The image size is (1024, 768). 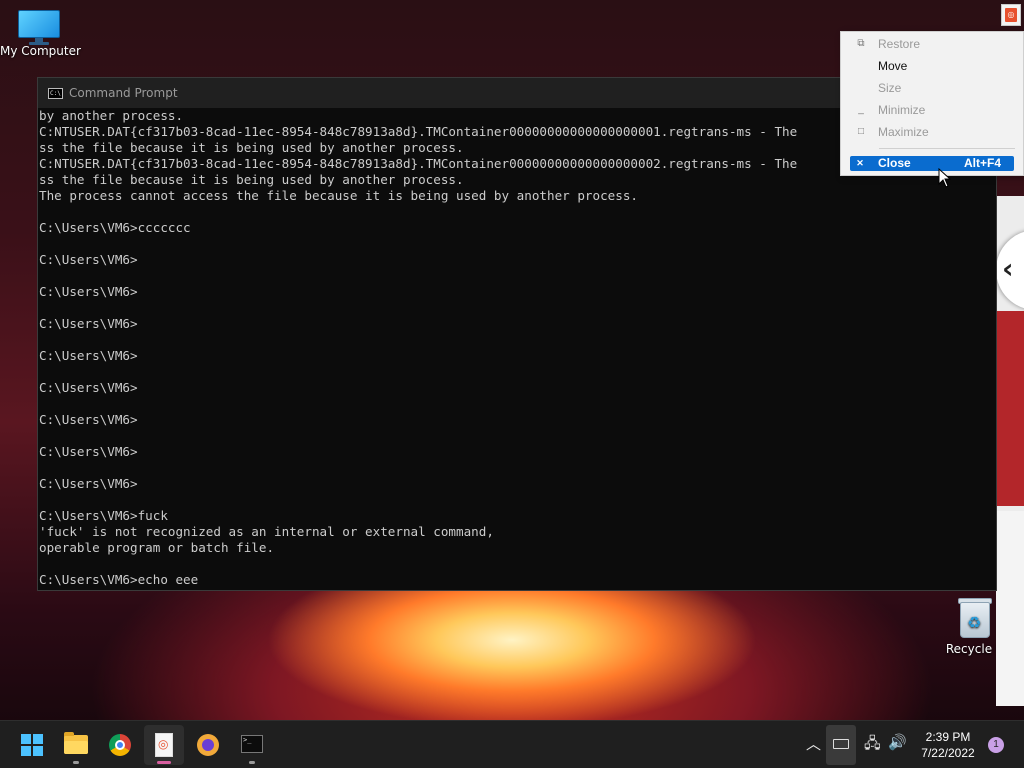 What do you see at coordinates (996, 745) in the screenshot?
I see `notification-badge: 1` at bounding box center [996, 745].